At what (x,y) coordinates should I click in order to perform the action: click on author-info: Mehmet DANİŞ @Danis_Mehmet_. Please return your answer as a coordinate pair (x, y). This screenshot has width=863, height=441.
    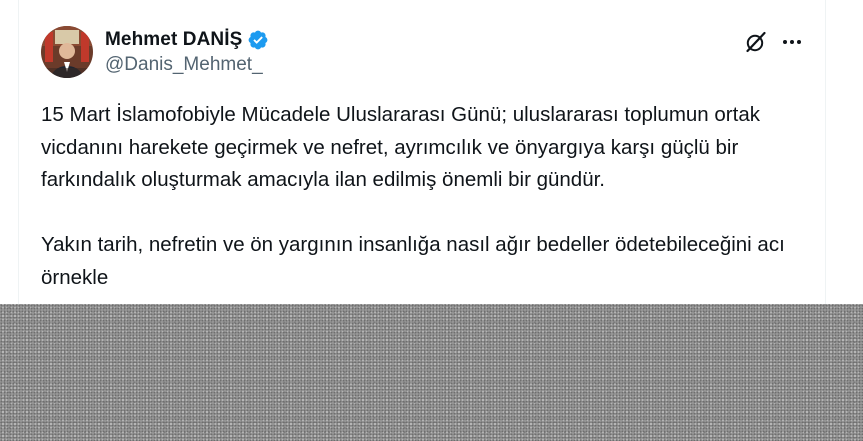
    Looking at the image, I should click on (187, 52).